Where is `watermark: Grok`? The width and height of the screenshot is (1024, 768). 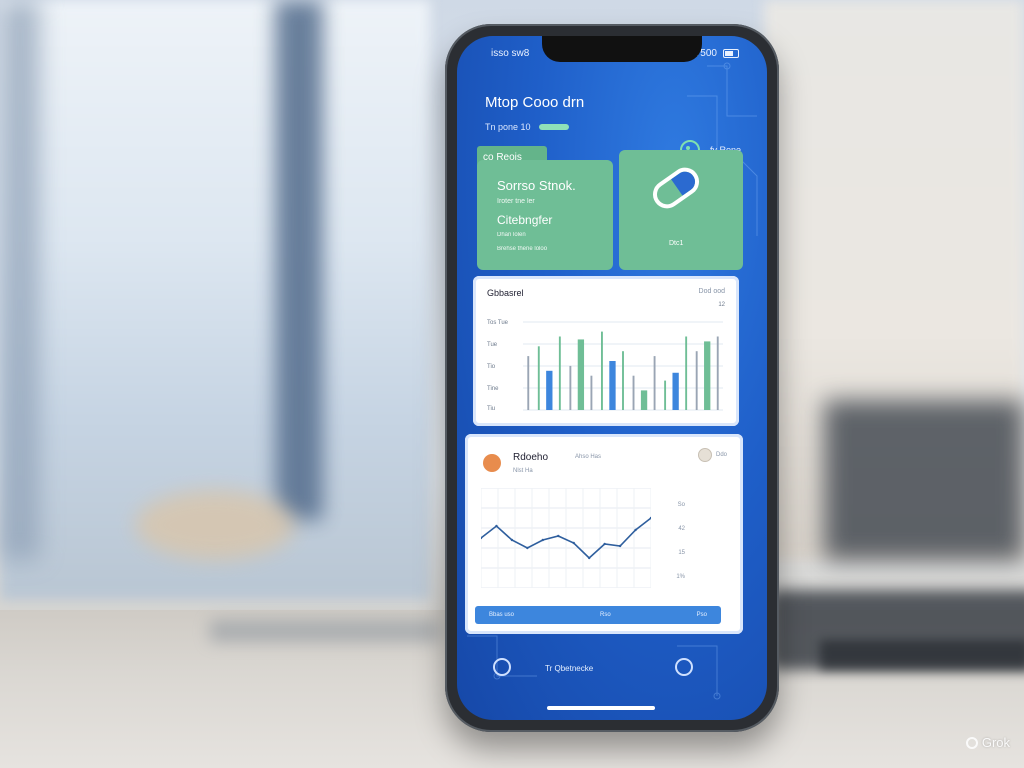 watermark: Grok is located at coordinates (987, 742).